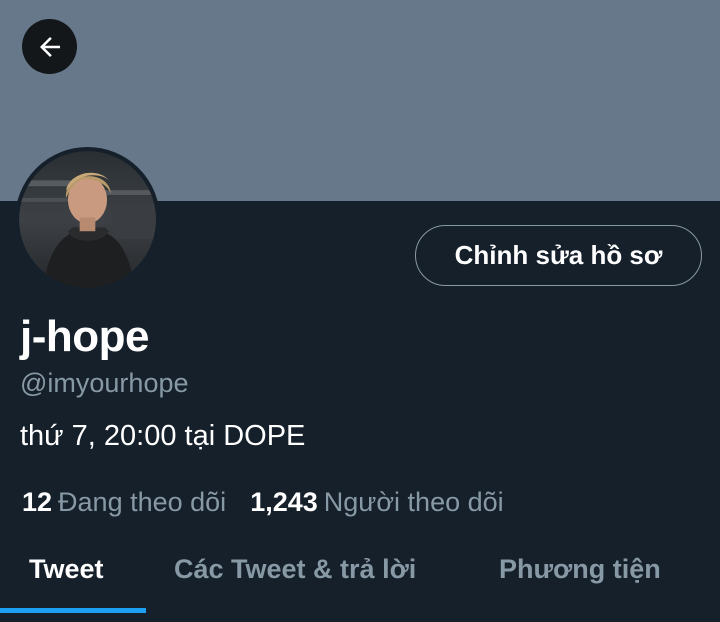  I want to click on tab-tweets-and-replies: Các Tweet & trả lời, so click(295, 569).